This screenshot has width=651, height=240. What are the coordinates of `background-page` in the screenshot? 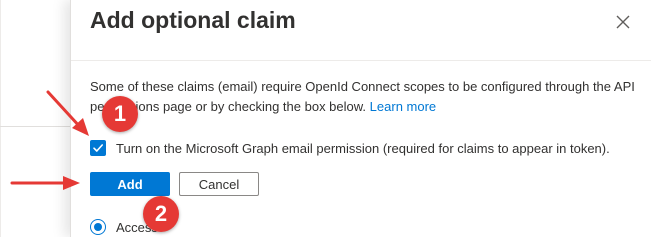 It's located at (35, 118).